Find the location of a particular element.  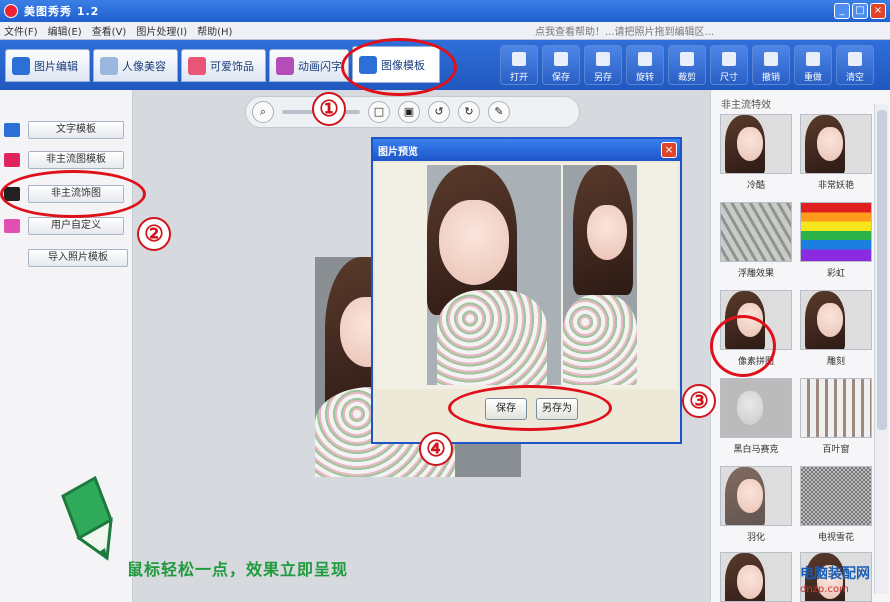

effect-label: 黑白马赛克 is located at coordinates (756, 450).